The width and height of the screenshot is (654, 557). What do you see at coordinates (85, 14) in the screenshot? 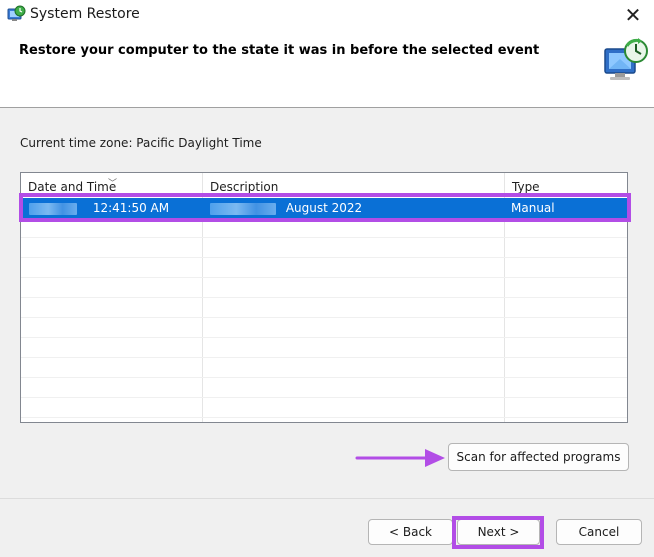
I see `window-title: System Restore` at bounding box center [85, 14].